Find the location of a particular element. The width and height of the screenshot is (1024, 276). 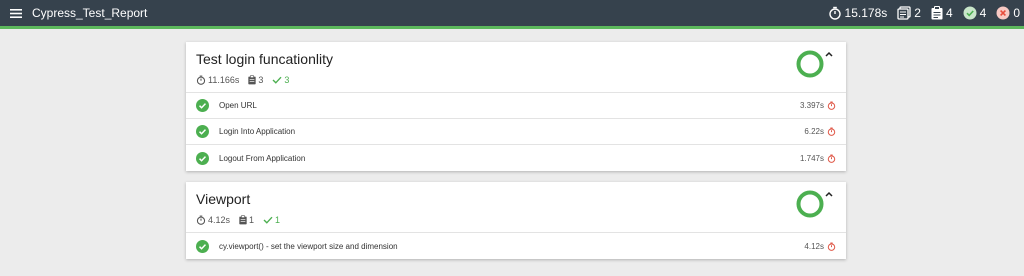

stat-passes: 4 is located at coordinates (975, 13).